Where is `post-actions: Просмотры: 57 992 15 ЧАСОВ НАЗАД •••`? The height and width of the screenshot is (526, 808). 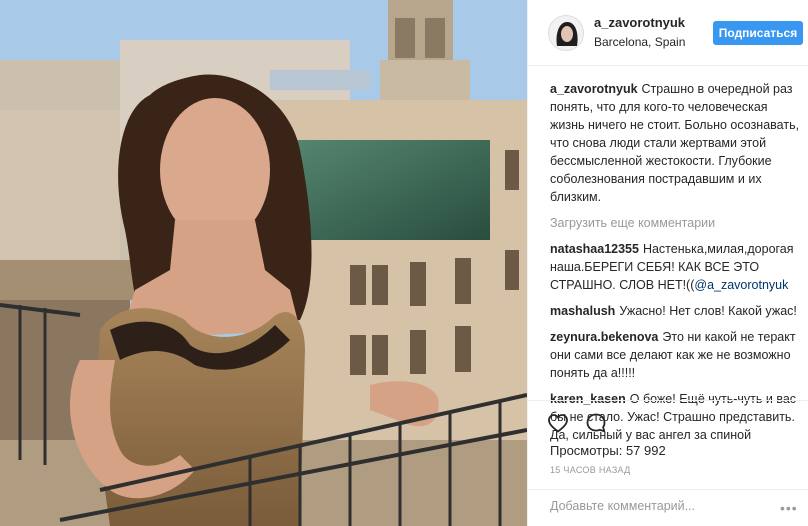
post-actions: Просмотры: 57 992 15 ЧАСОВ НАЗАД ••• is located at coordinates (668, 463).